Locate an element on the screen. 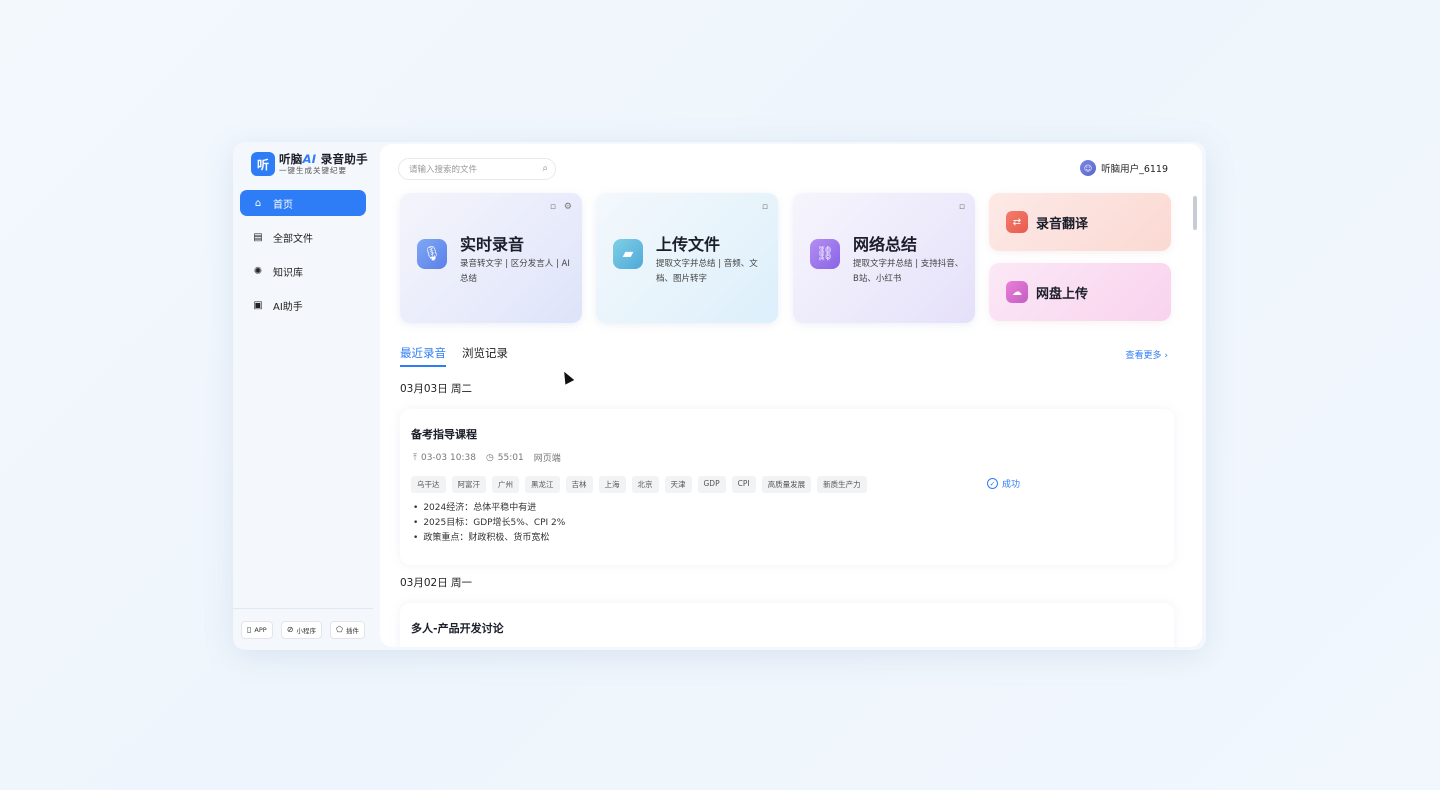  record-duration: 55:01 is located at coordinates (510, 457).